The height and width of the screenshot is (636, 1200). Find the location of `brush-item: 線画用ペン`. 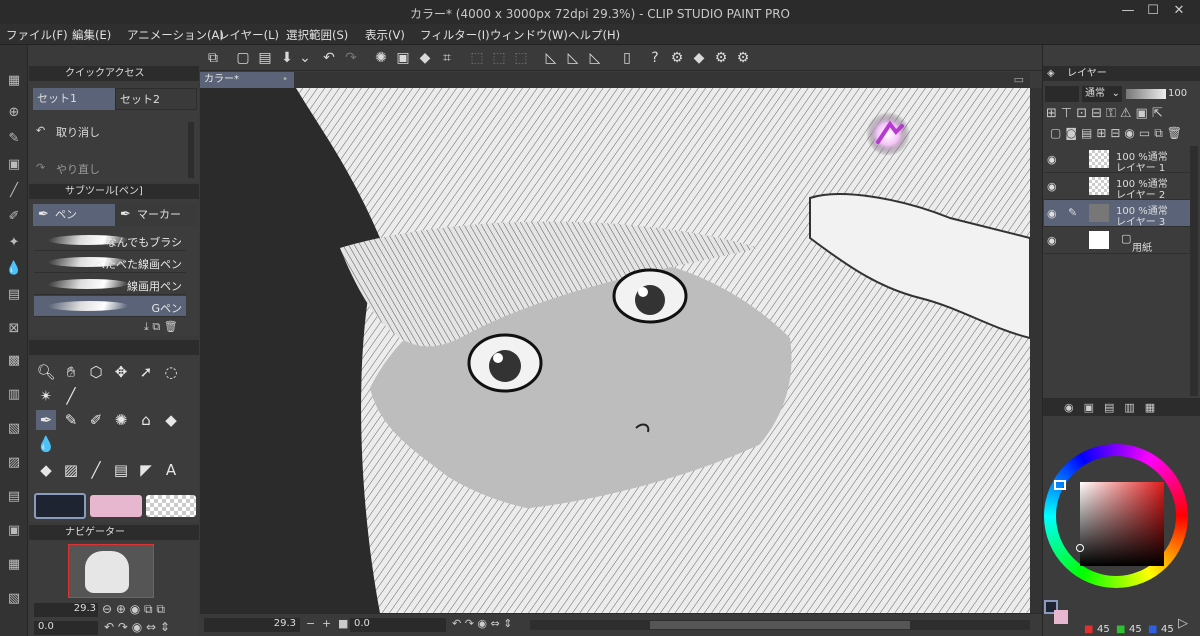

brush-item: 線画用ペン is located at coordinates (110, 284).